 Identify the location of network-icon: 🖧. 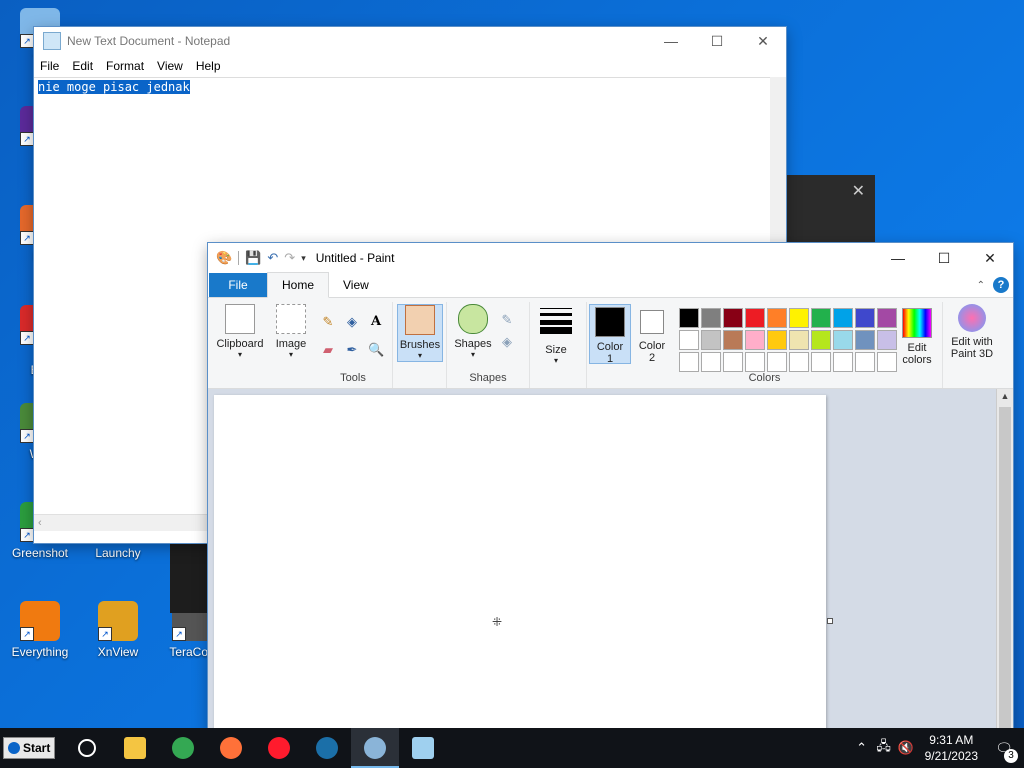
(884, 748).